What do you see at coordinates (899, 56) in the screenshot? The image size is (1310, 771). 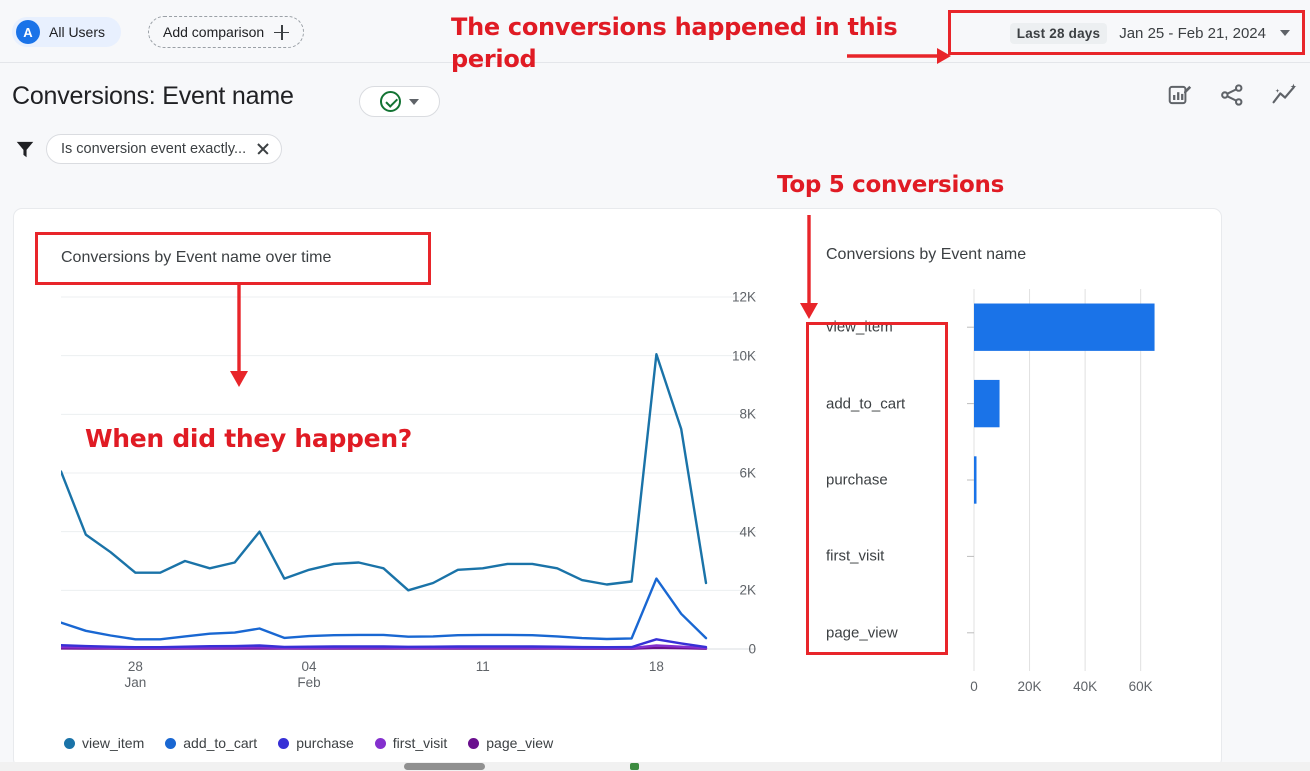 I see `annotation-arrow-right` at bounding box center [899, 56].